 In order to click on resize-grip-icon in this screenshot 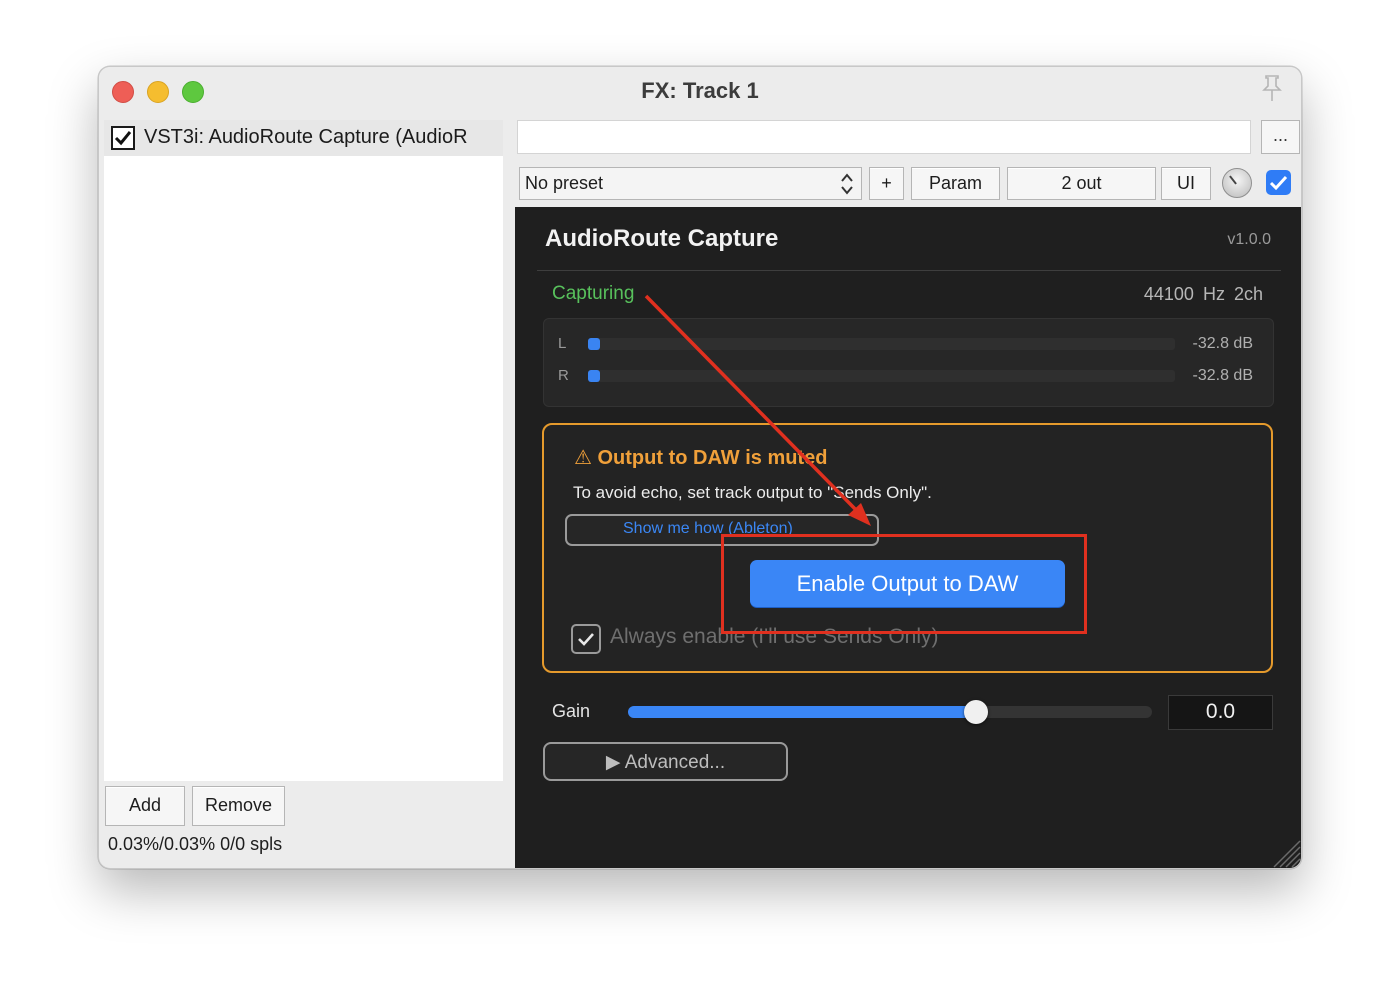, I will do `click(1286, 853)`.